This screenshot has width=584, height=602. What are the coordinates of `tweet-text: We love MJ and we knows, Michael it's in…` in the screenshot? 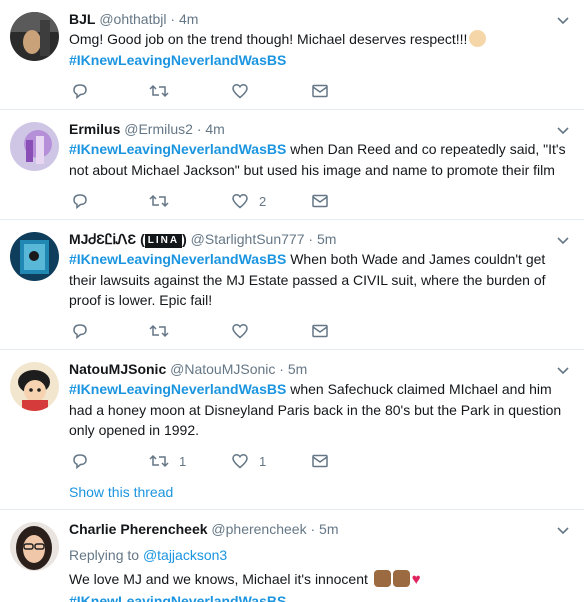 It's located at (319, 585).